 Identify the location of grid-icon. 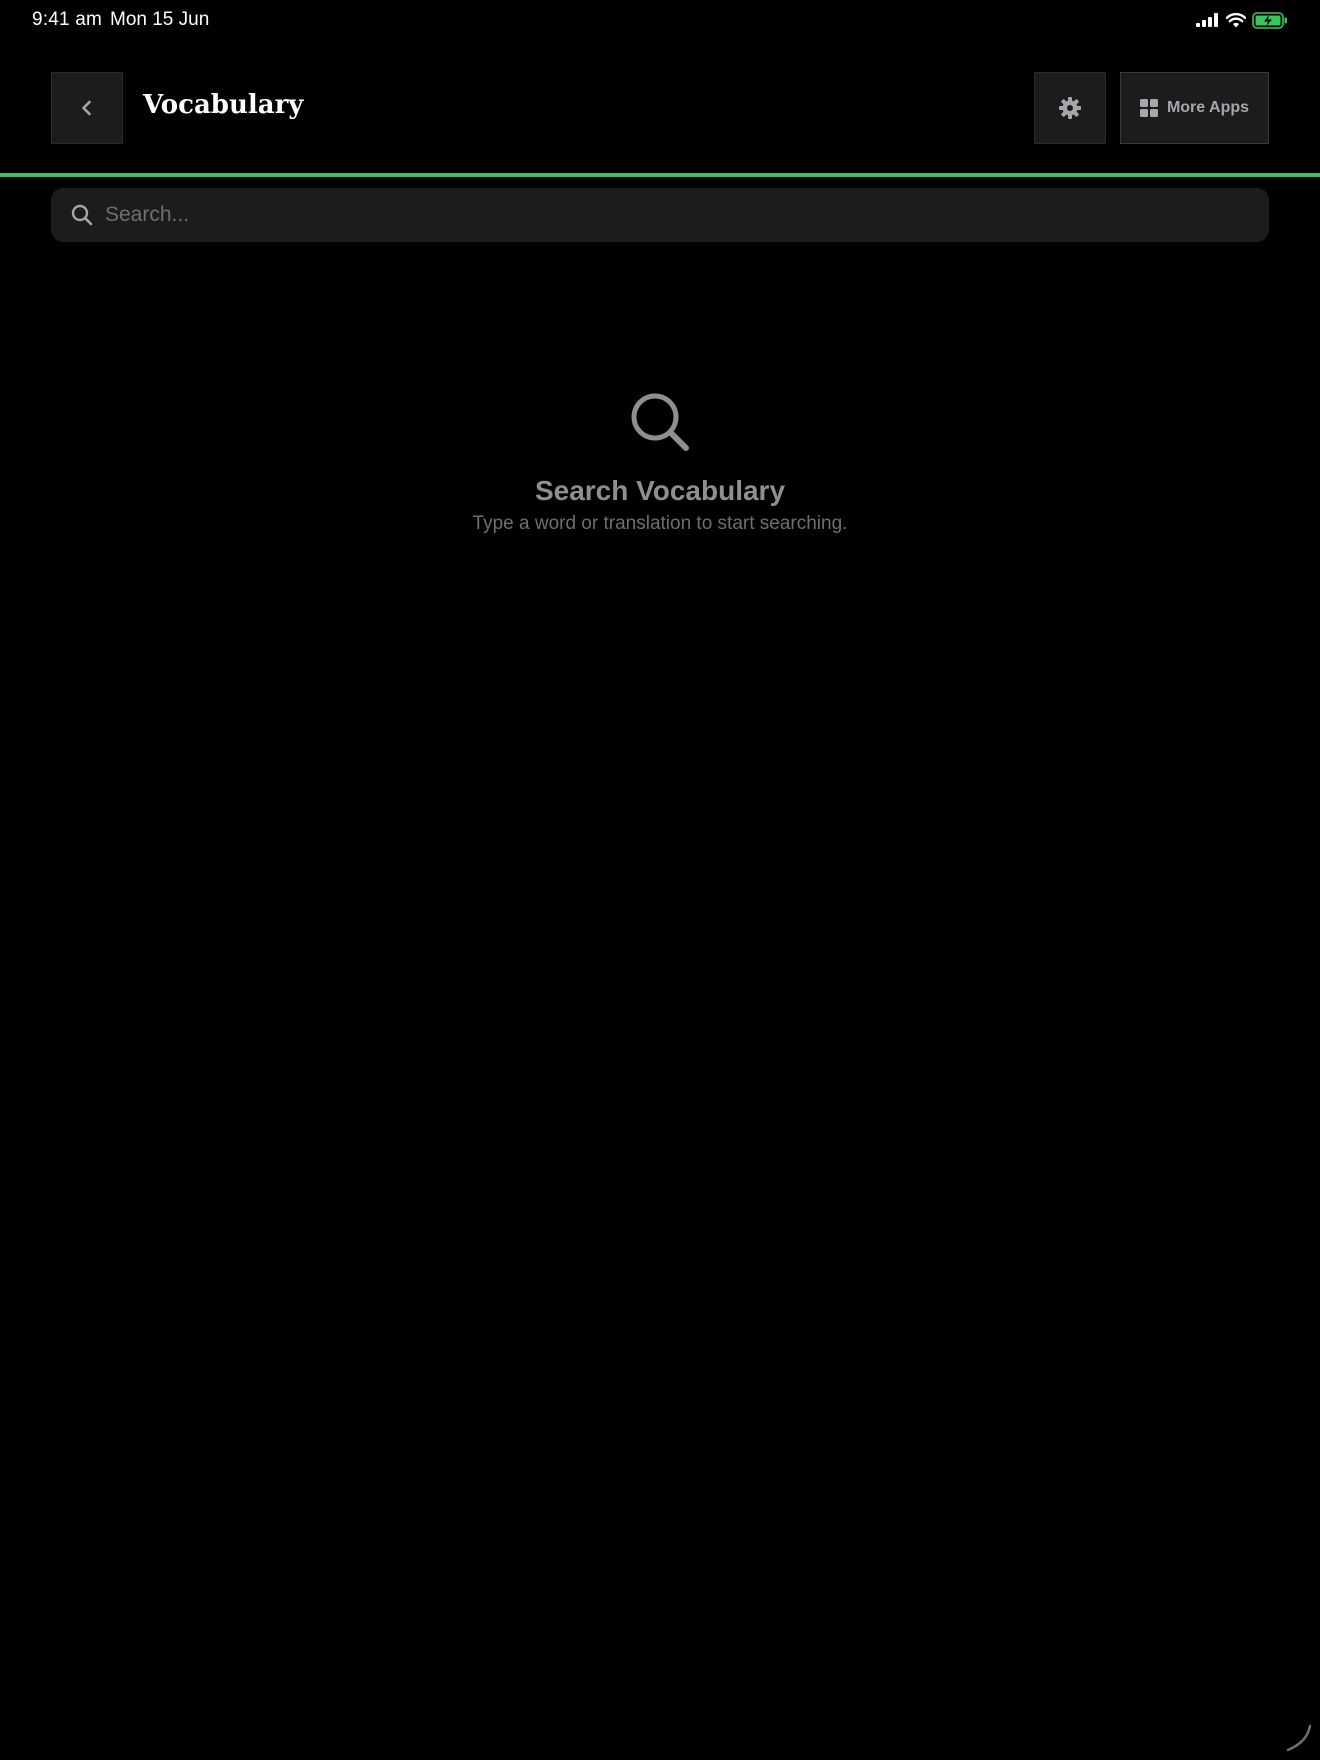
(1148, 108).